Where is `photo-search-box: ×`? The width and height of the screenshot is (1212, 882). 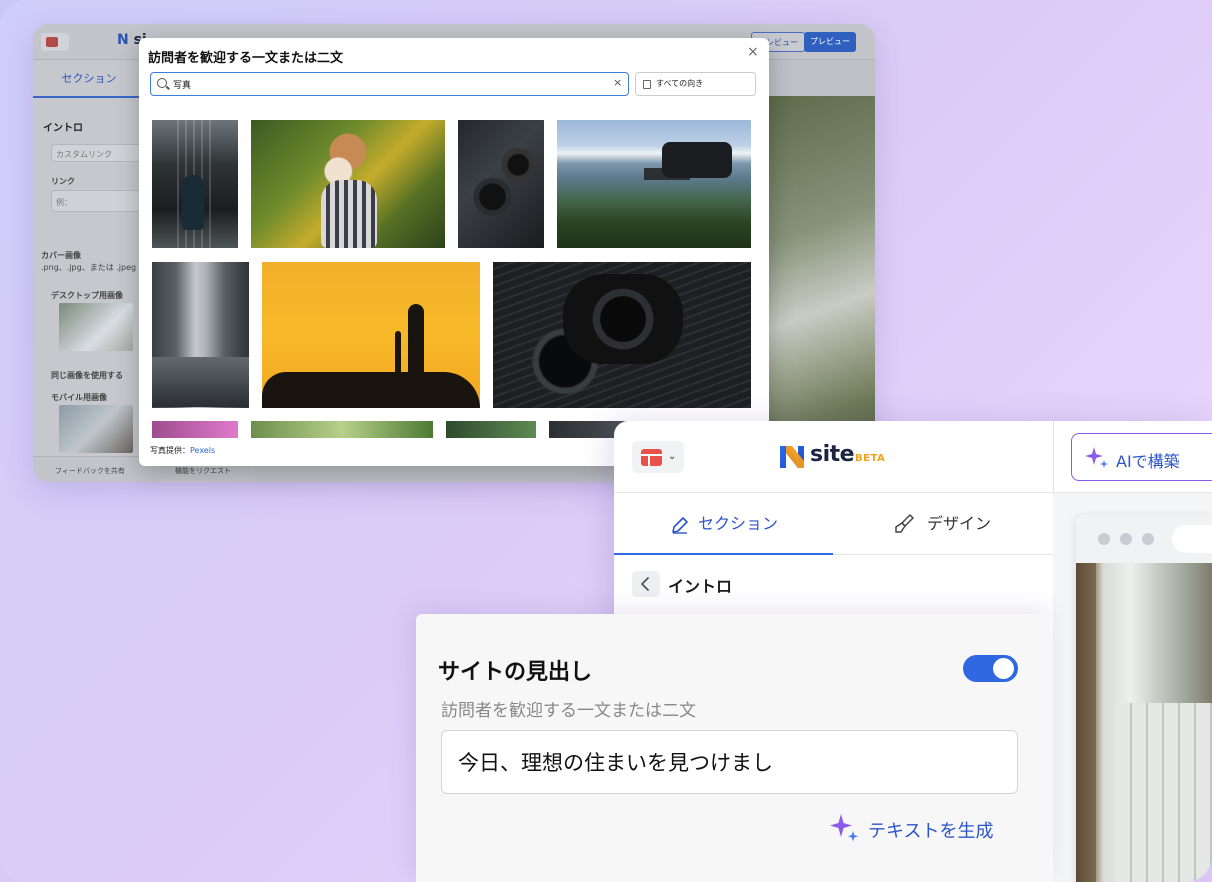 photo-search-box: × is located at coordinates (389, 84).